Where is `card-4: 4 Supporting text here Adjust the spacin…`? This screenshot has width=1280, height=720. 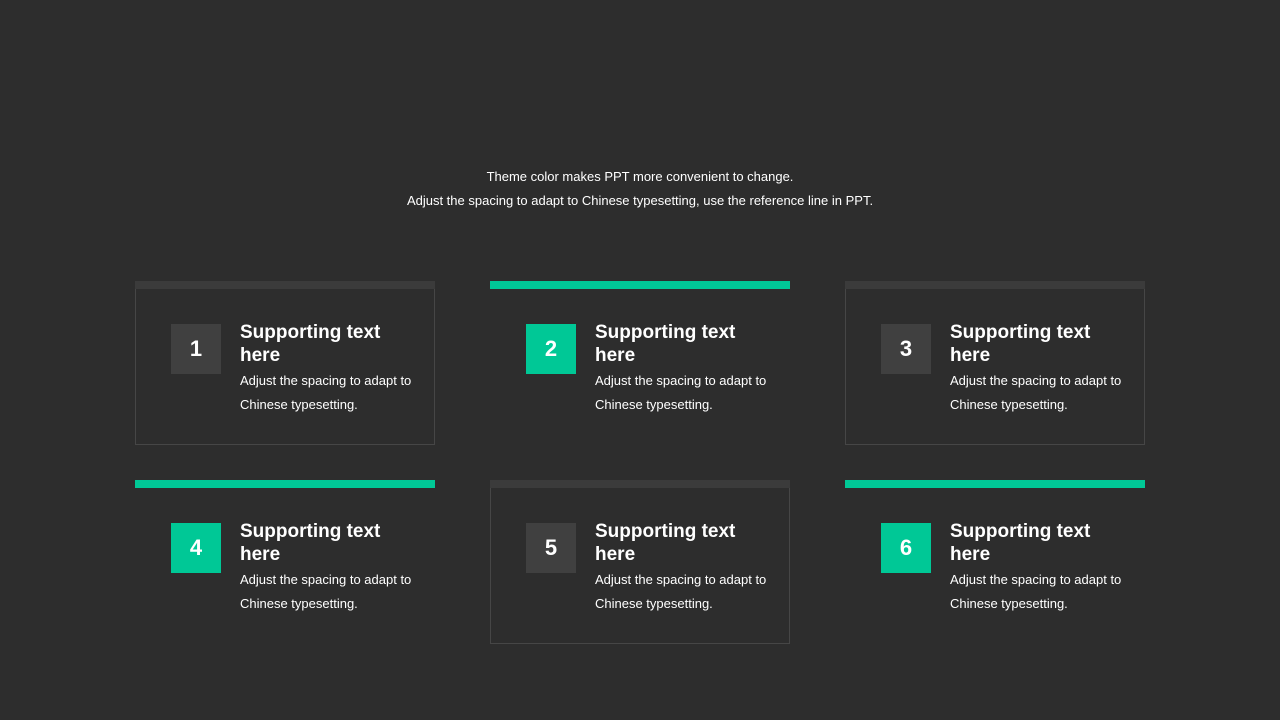 card-4: 4 Supporting text here Adjust the spacin… is located at coordinates (285, 562).